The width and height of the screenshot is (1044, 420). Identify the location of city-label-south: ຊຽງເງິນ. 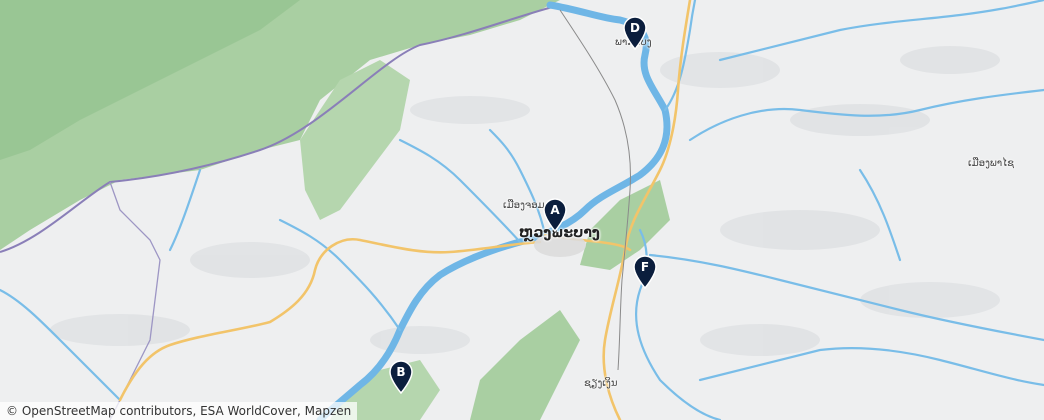
(601, 383).